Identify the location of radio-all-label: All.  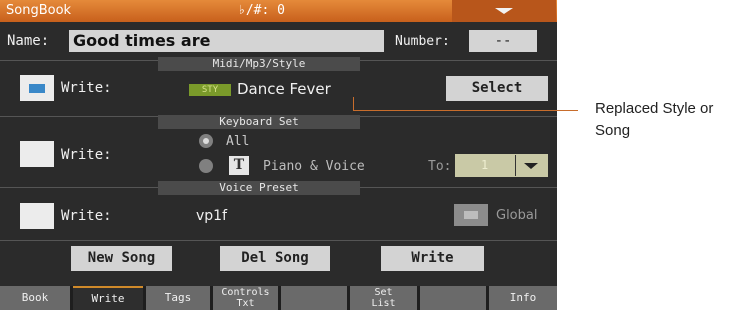
(238, 141).